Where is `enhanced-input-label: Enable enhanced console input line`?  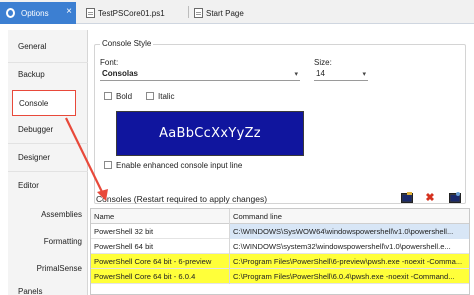 enhanced-input-label: Enable enhanced console input line is located at coordinates (179, 165).